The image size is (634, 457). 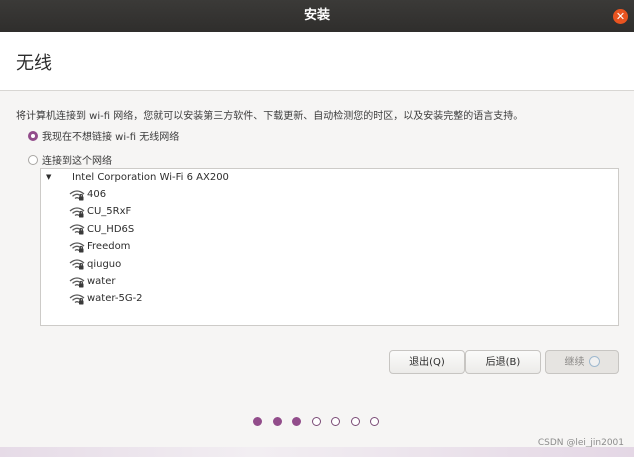 What do you see at coordinates (111, 137) in the screenshot?
I see `option-no-connect-label: 我现在不想链接 wi-fi 无线网络` at bounding box center [111, 137].